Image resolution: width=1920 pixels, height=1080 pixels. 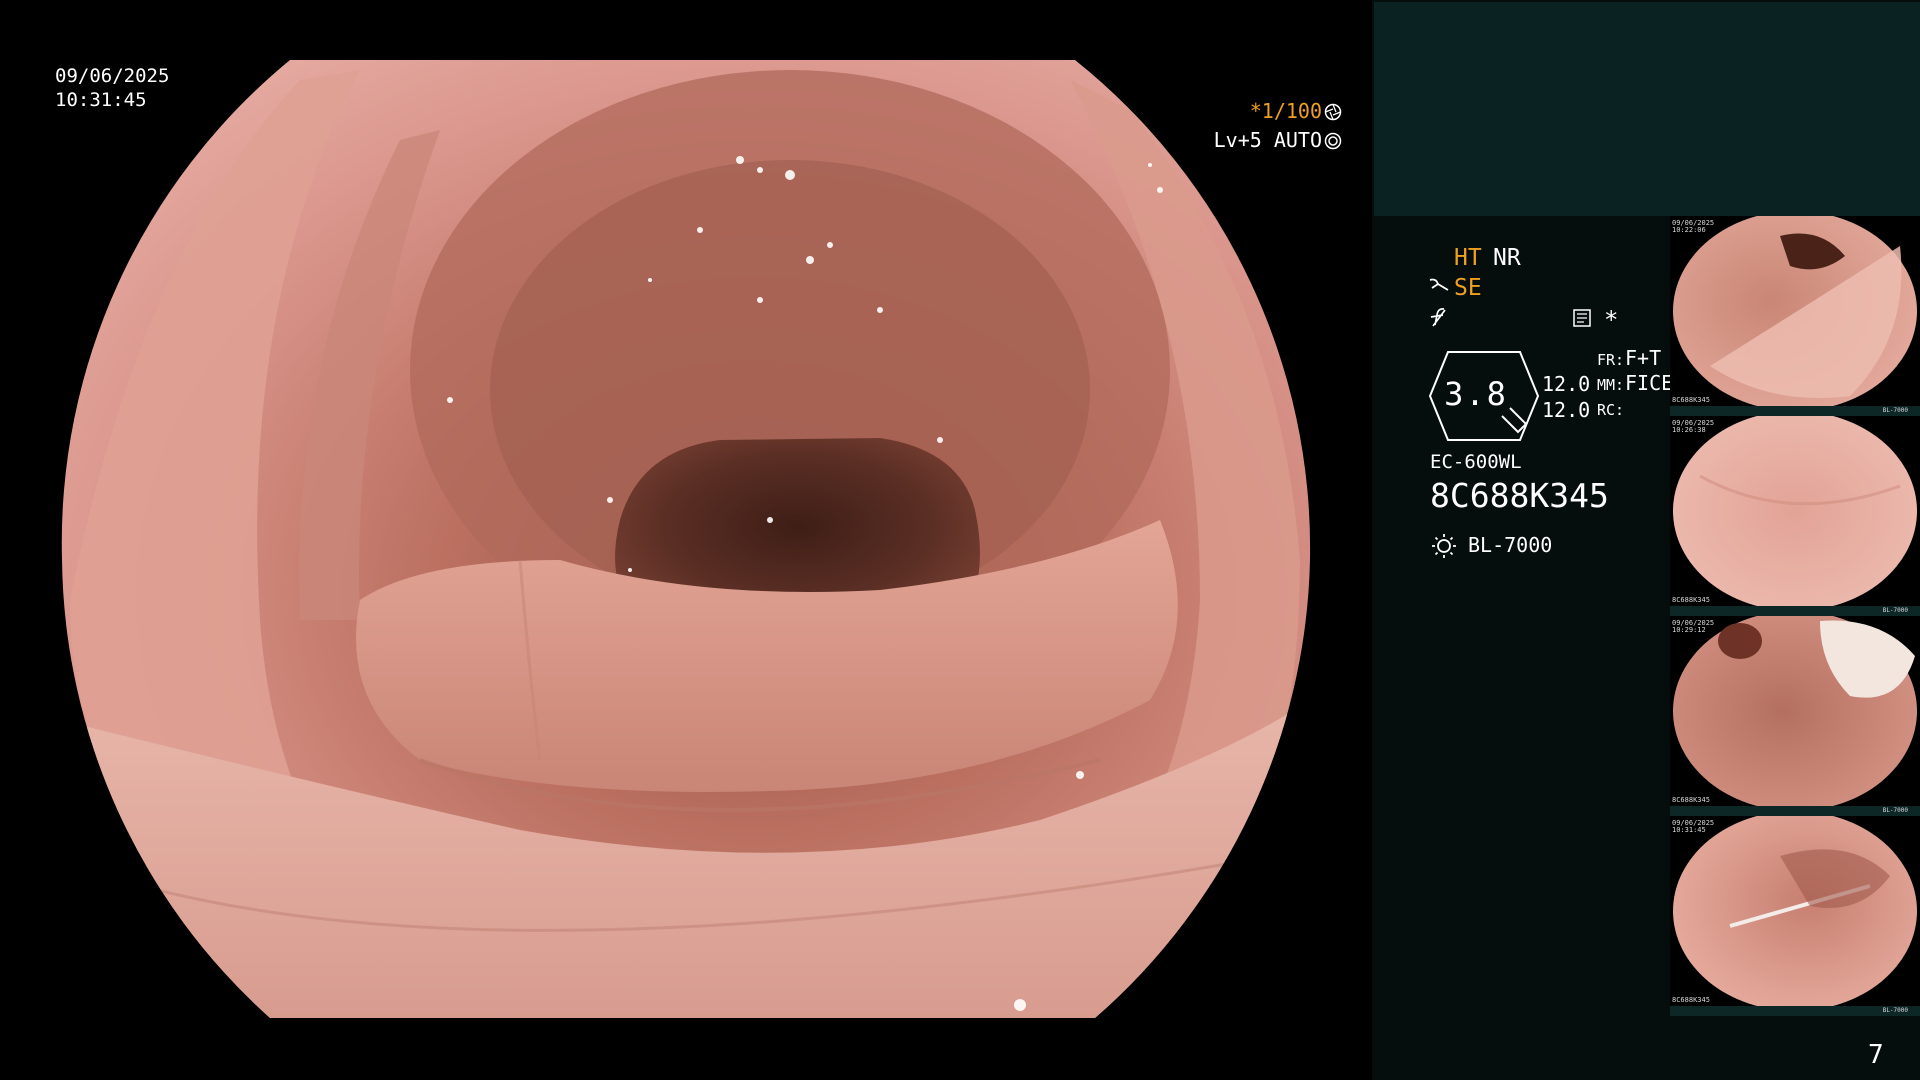 What do you see at coordinates (1689, 430) in the screenshot?
I see `thumbnail-2-time: 10:26:38` at bounding box center [1689, 430].